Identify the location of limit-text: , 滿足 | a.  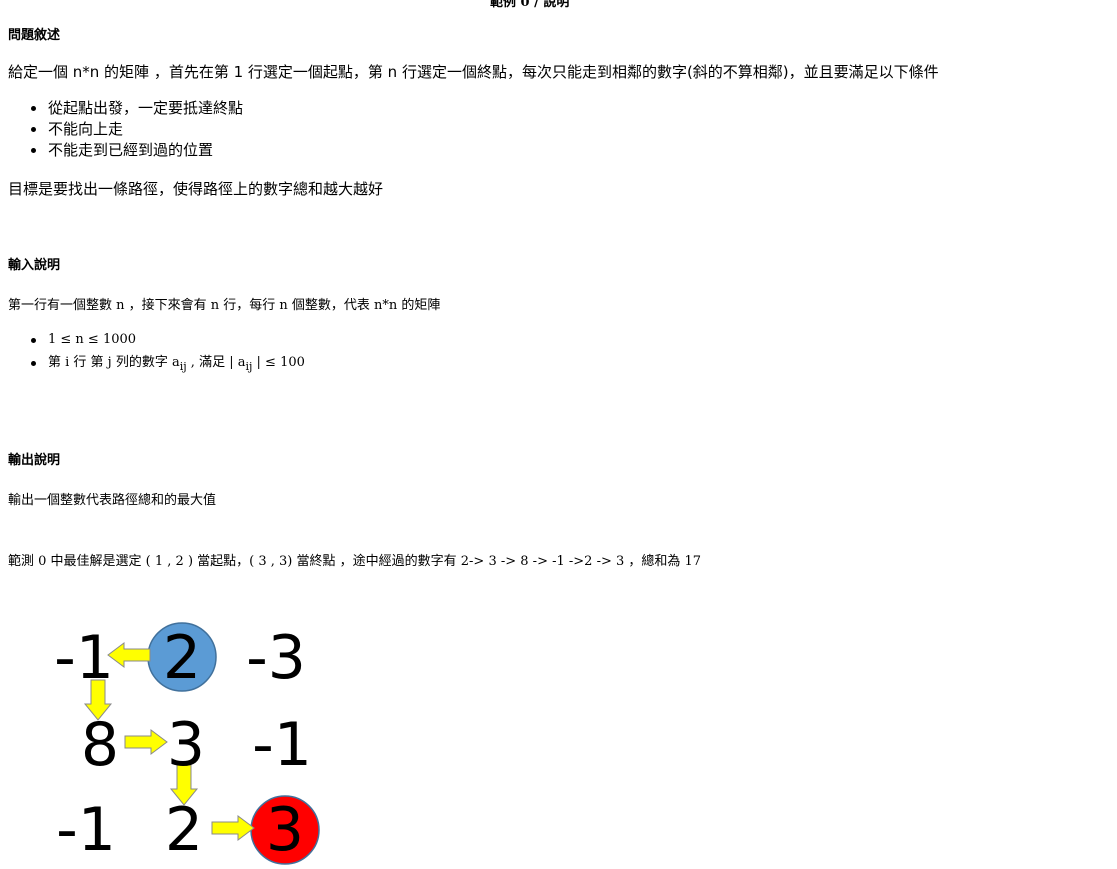
(216, 362).